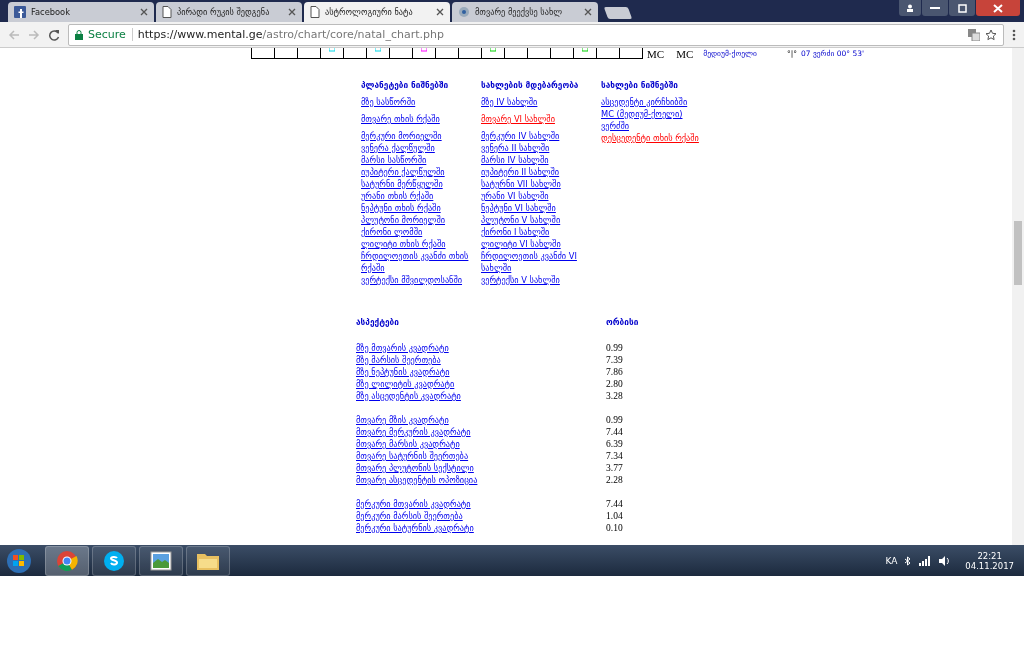 This screenshot has width=1024, height=666. I want to click on bluetooth-icon, so click(908, 560).